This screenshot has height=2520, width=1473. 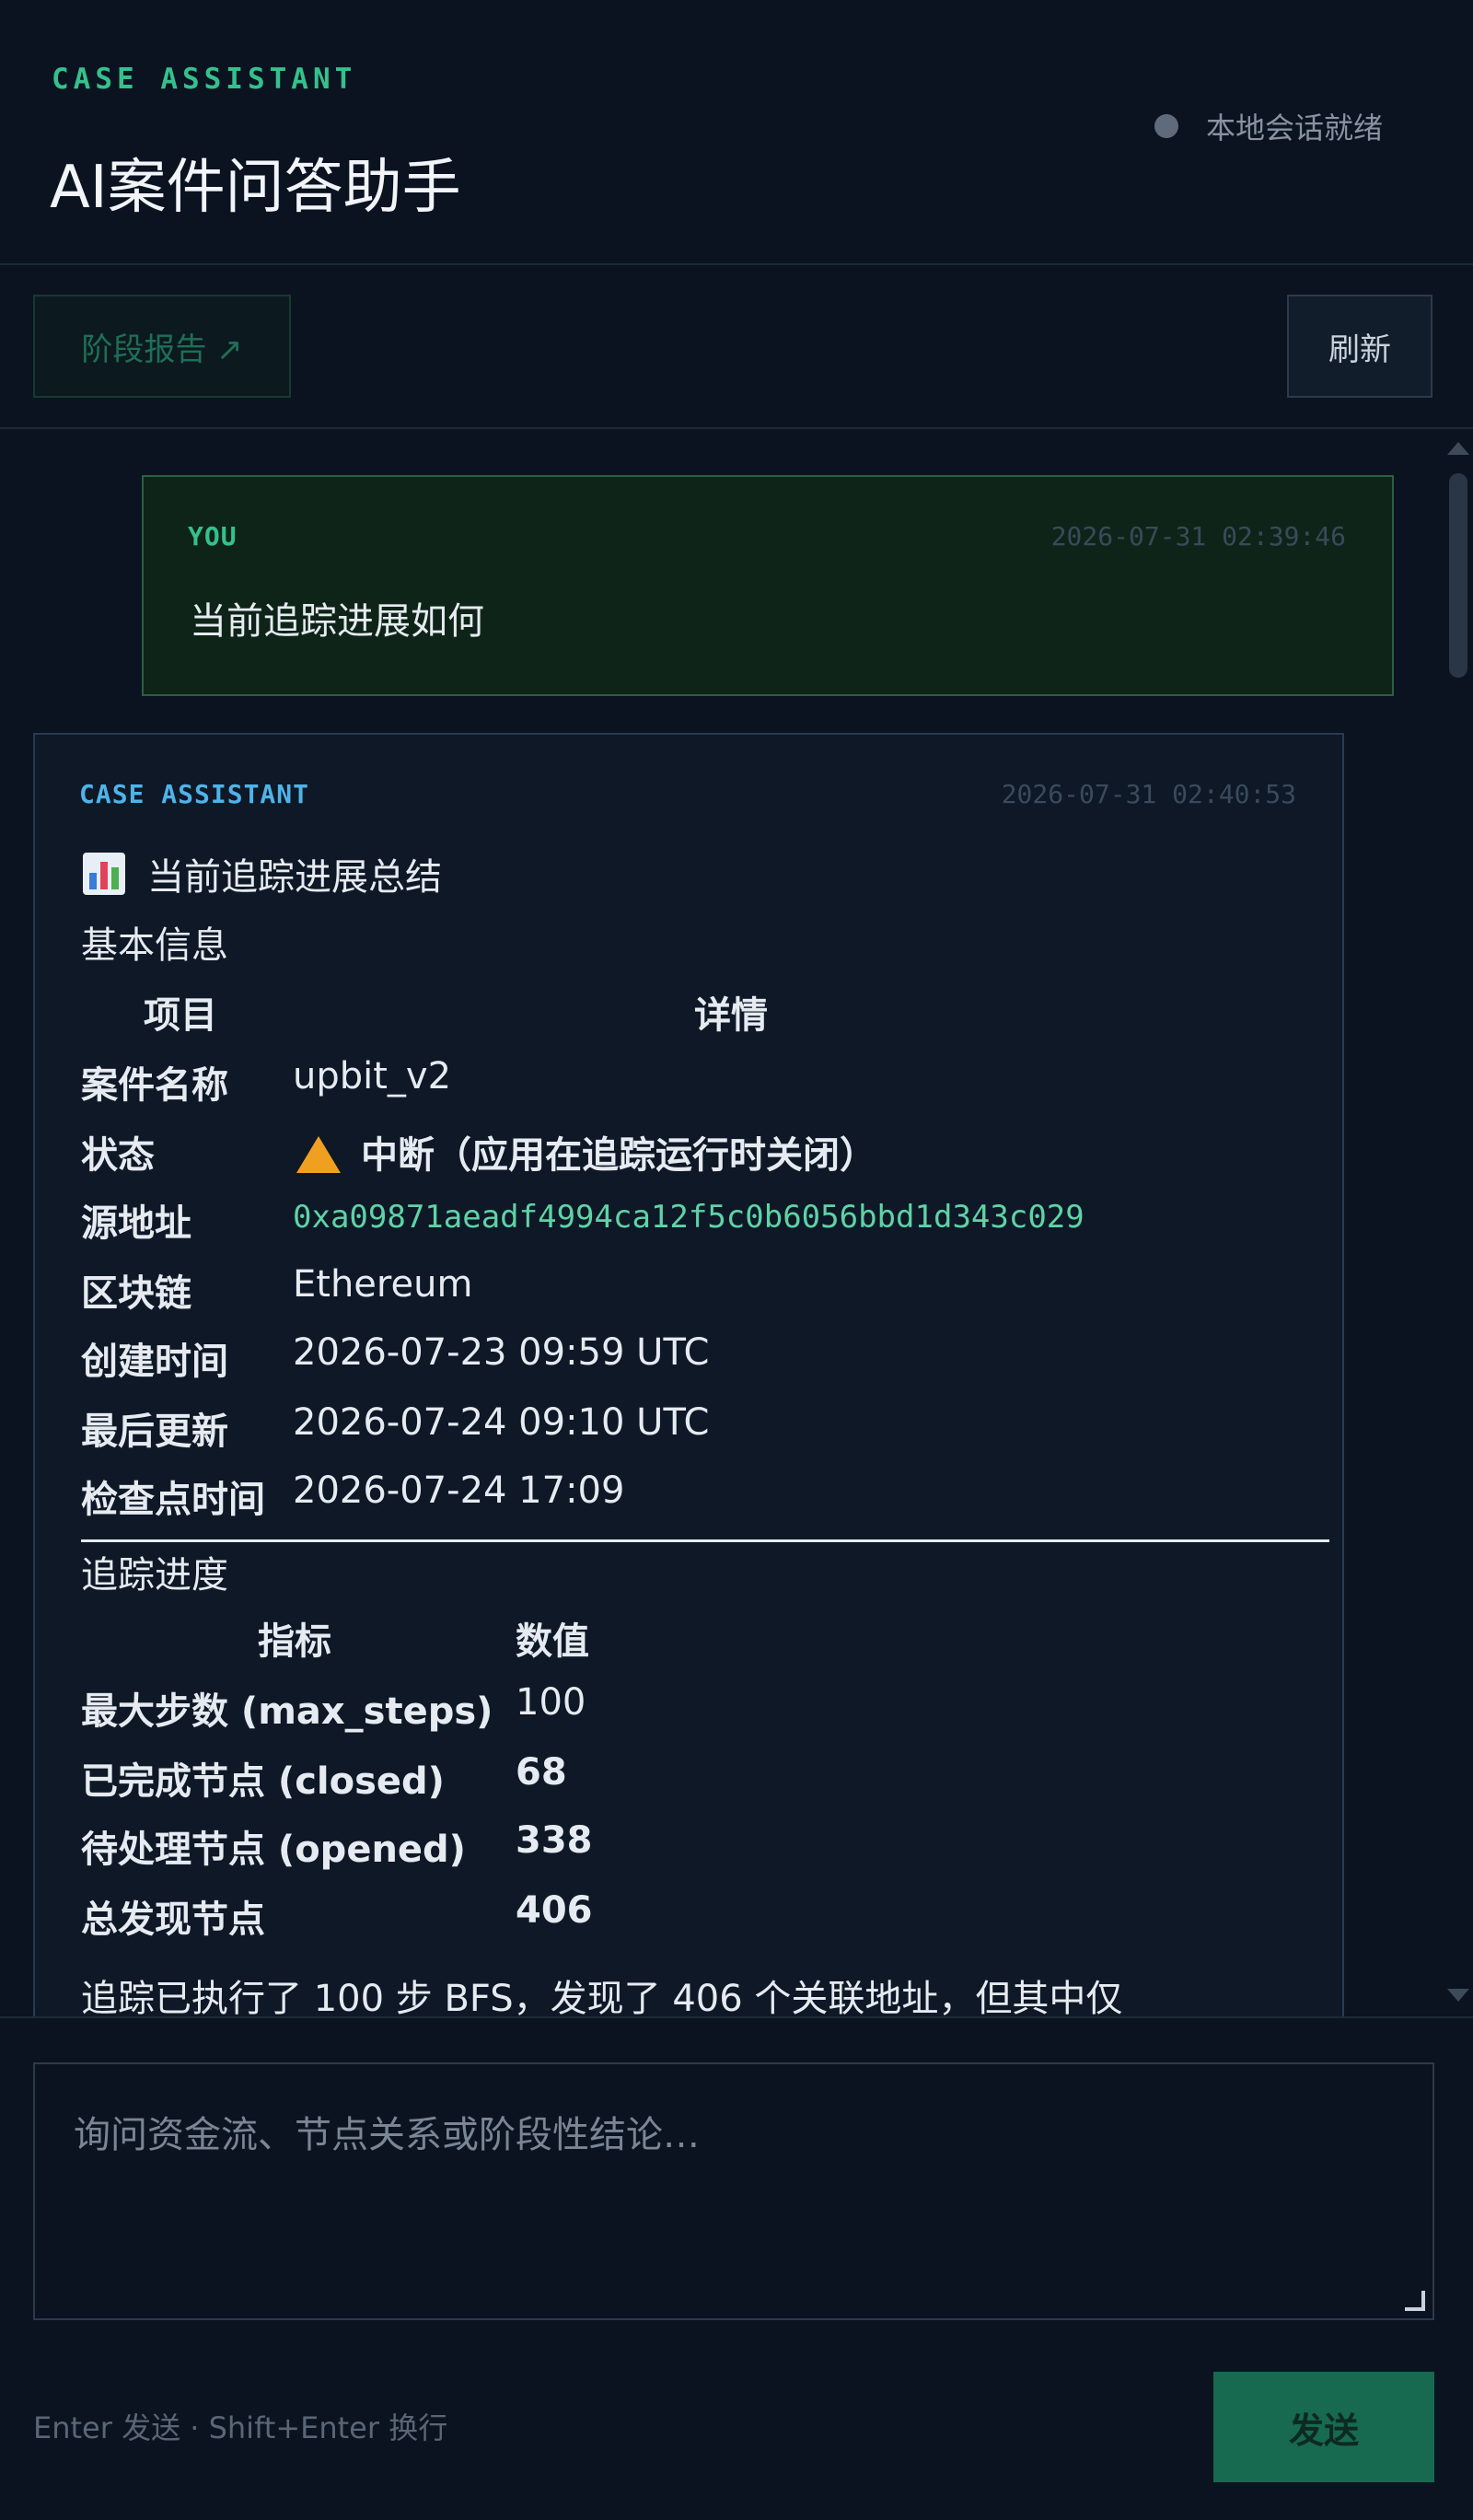 I want to click on message-timestamp: 2026-07-31 02:39:46, so click(x=1198, y=536).